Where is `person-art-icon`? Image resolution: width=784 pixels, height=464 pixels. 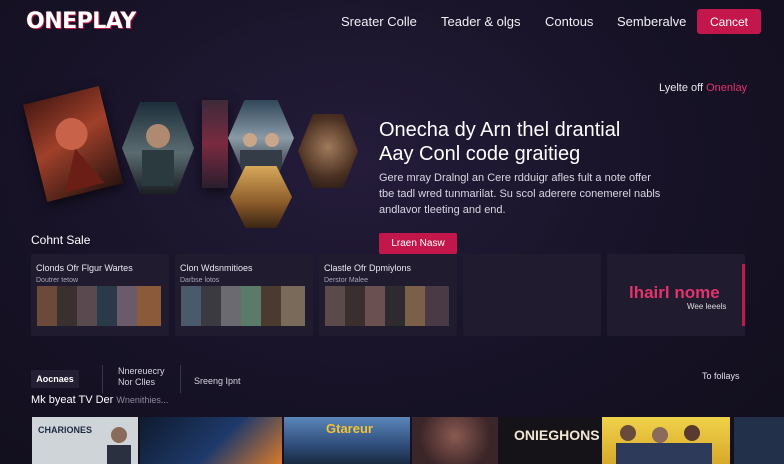
person-art-icon is located at coordinates (119, 445).